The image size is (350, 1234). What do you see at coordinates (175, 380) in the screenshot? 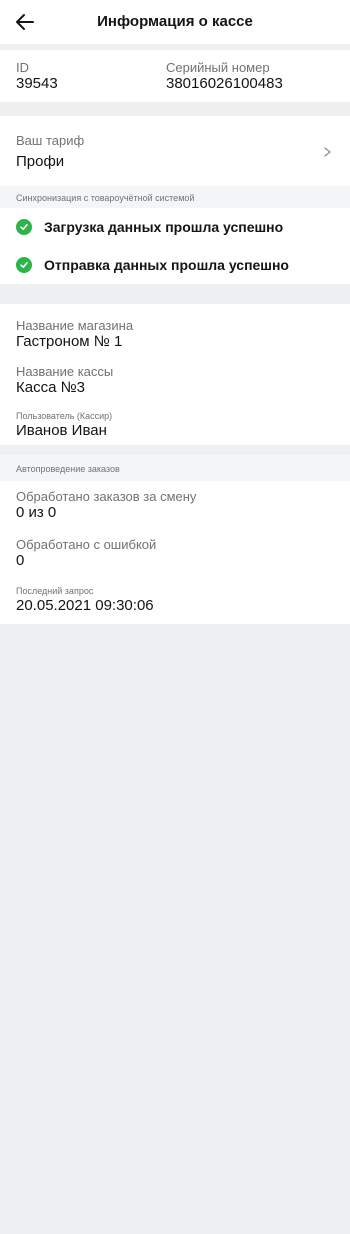
I see `register-name-field: Название кассы Касса №3` at bounding box center [175, 380].